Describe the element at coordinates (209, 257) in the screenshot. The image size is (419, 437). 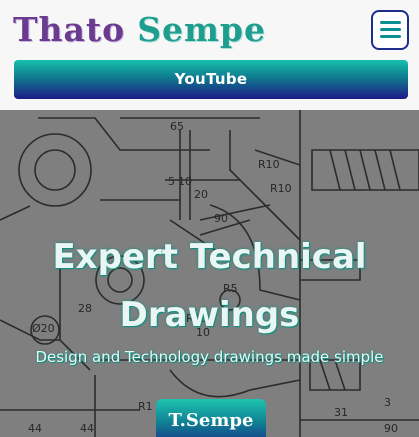
I see `hero-title-line1: Expert Technical` at that location.